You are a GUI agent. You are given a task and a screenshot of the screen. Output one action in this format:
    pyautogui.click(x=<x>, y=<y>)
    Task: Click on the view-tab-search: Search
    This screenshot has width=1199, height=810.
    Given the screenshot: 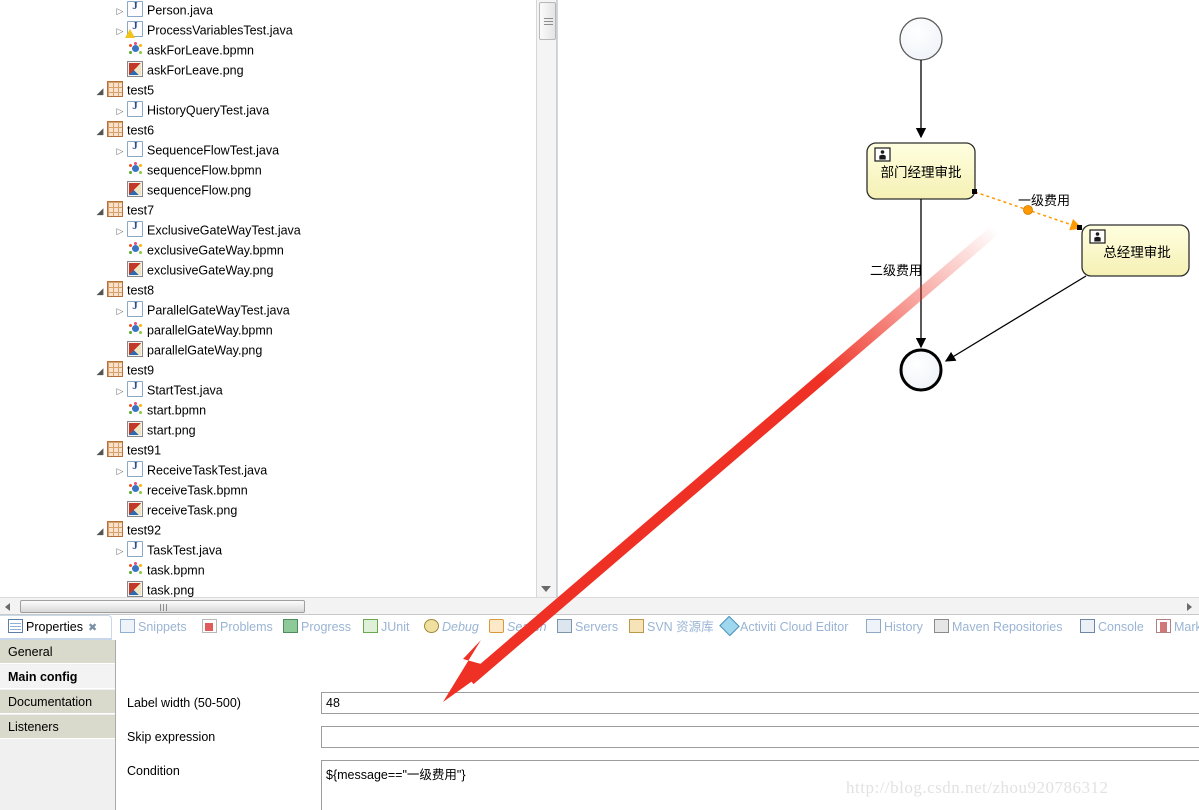 What is the action you would take?
    pyautogui.click(x=518, y=627)
    